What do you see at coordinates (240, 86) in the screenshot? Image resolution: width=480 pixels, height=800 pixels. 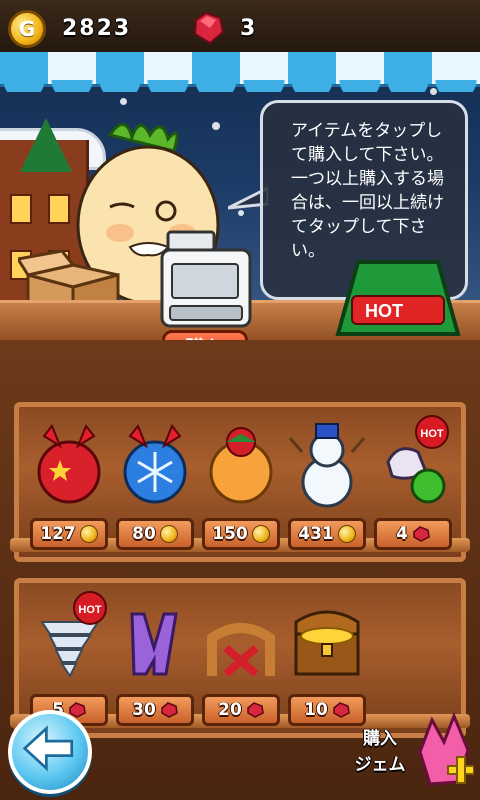 I see `awning-scallop` at bounding box center [240, 86].